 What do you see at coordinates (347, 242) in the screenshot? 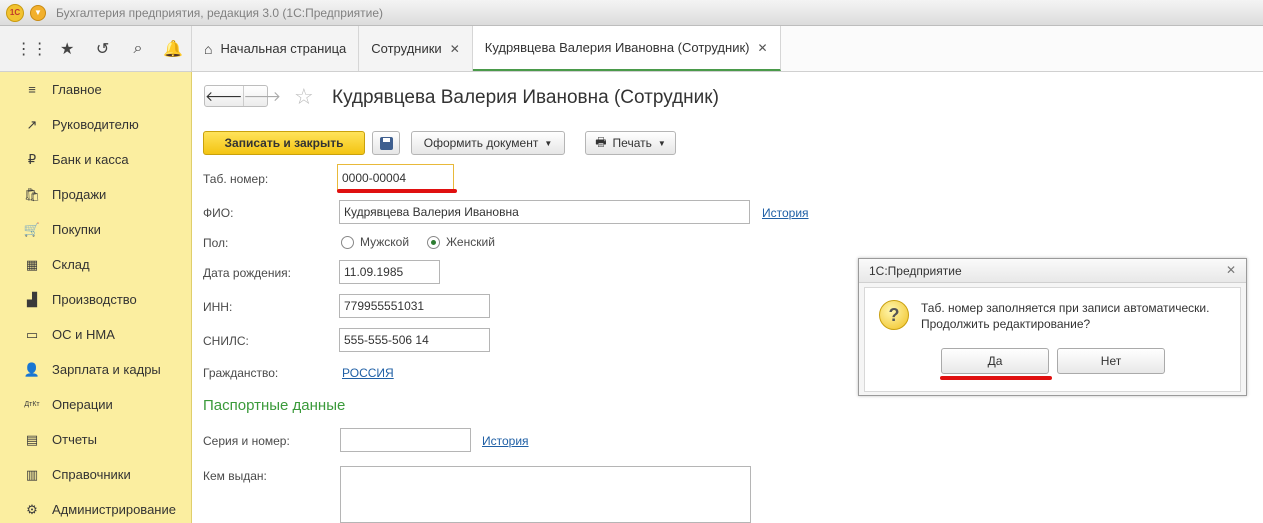
I see `radio-circle-icon` at bounding box center [347, 242].